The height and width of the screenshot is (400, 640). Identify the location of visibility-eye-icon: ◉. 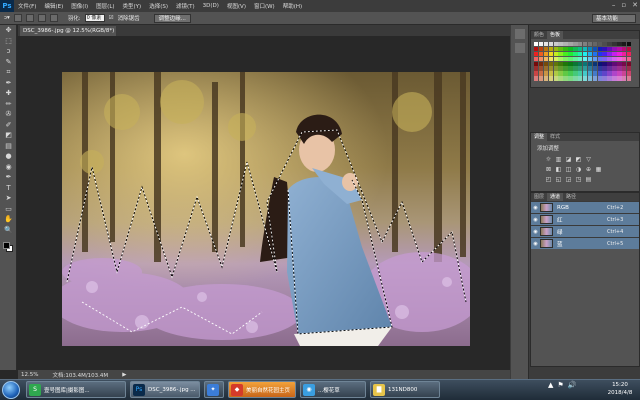
(535, 220).